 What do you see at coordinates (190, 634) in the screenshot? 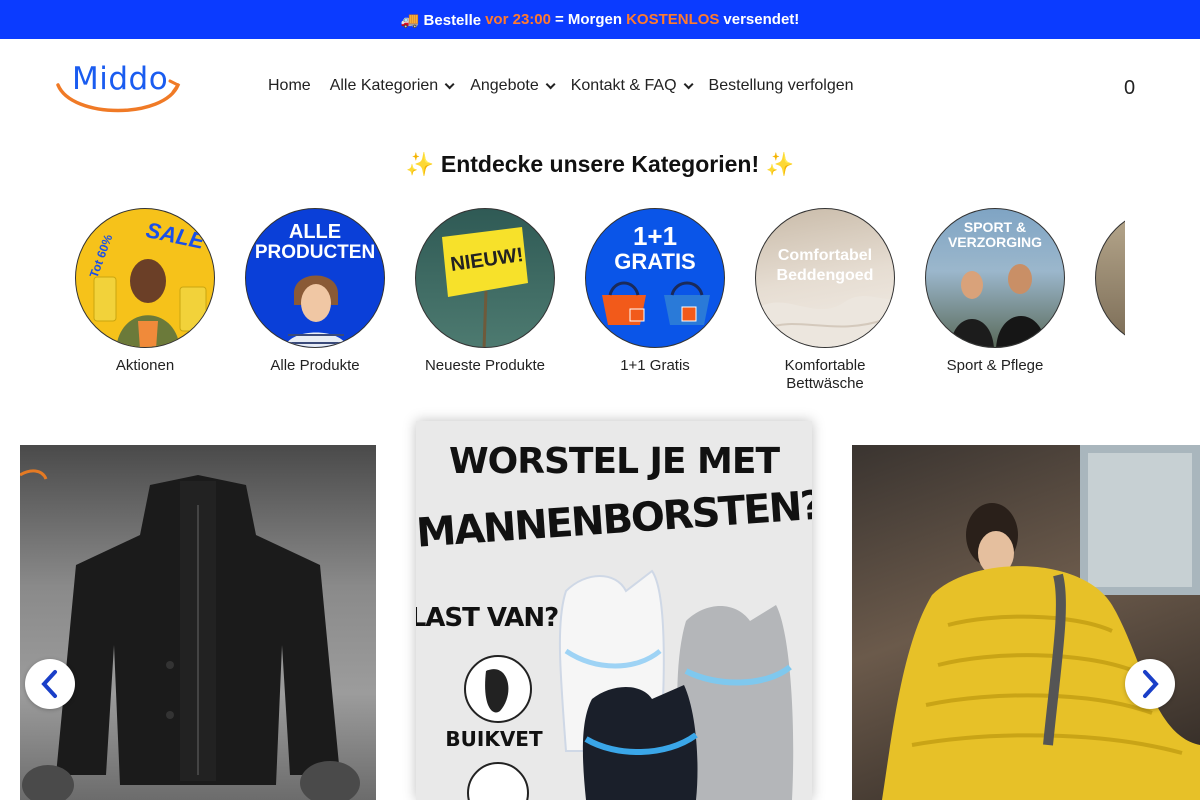
I see `coat-image` at bounding box center [190, 634].